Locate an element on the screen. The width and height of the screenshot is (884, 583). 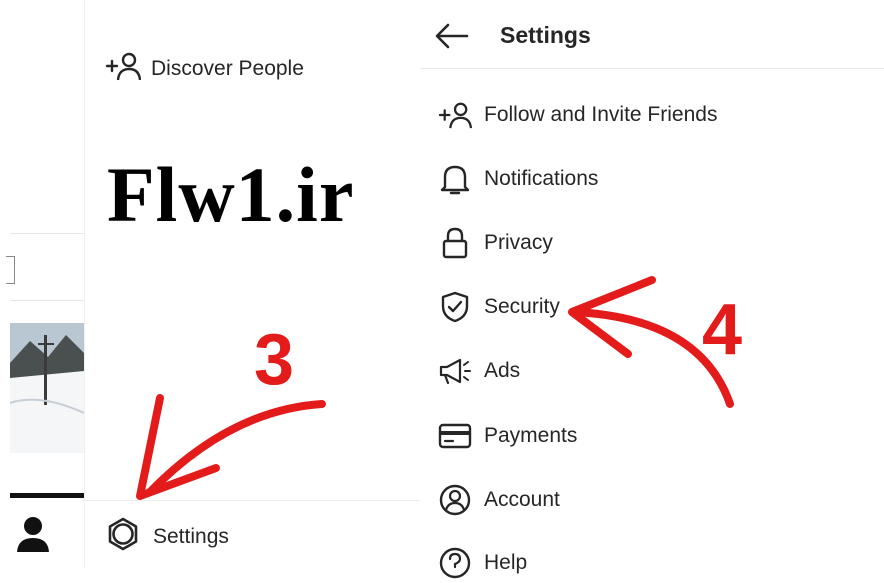
settings-item-privacy: Privacy is located at coordinates (495, 243).